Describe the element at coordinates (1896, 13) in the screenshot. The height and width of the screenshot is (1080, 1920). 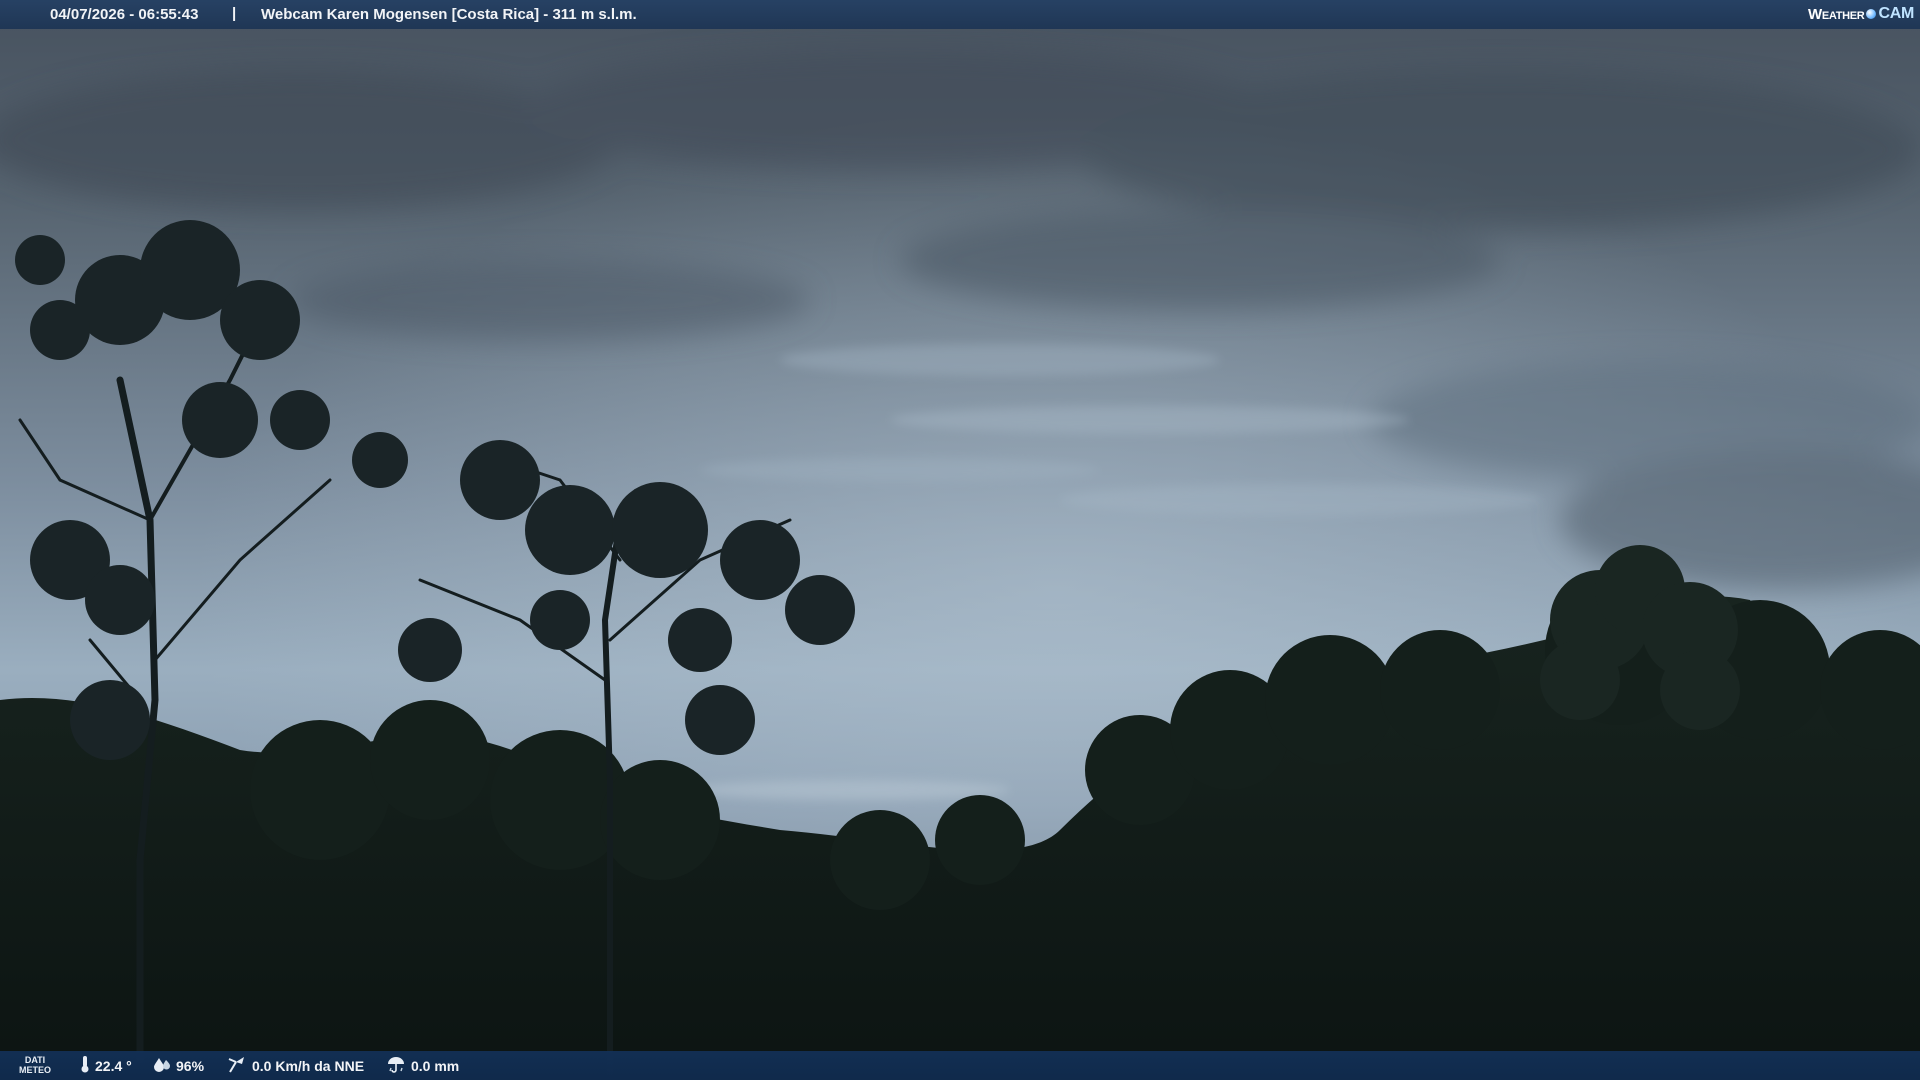
I see `logo-cam-text: CAM` at that location.